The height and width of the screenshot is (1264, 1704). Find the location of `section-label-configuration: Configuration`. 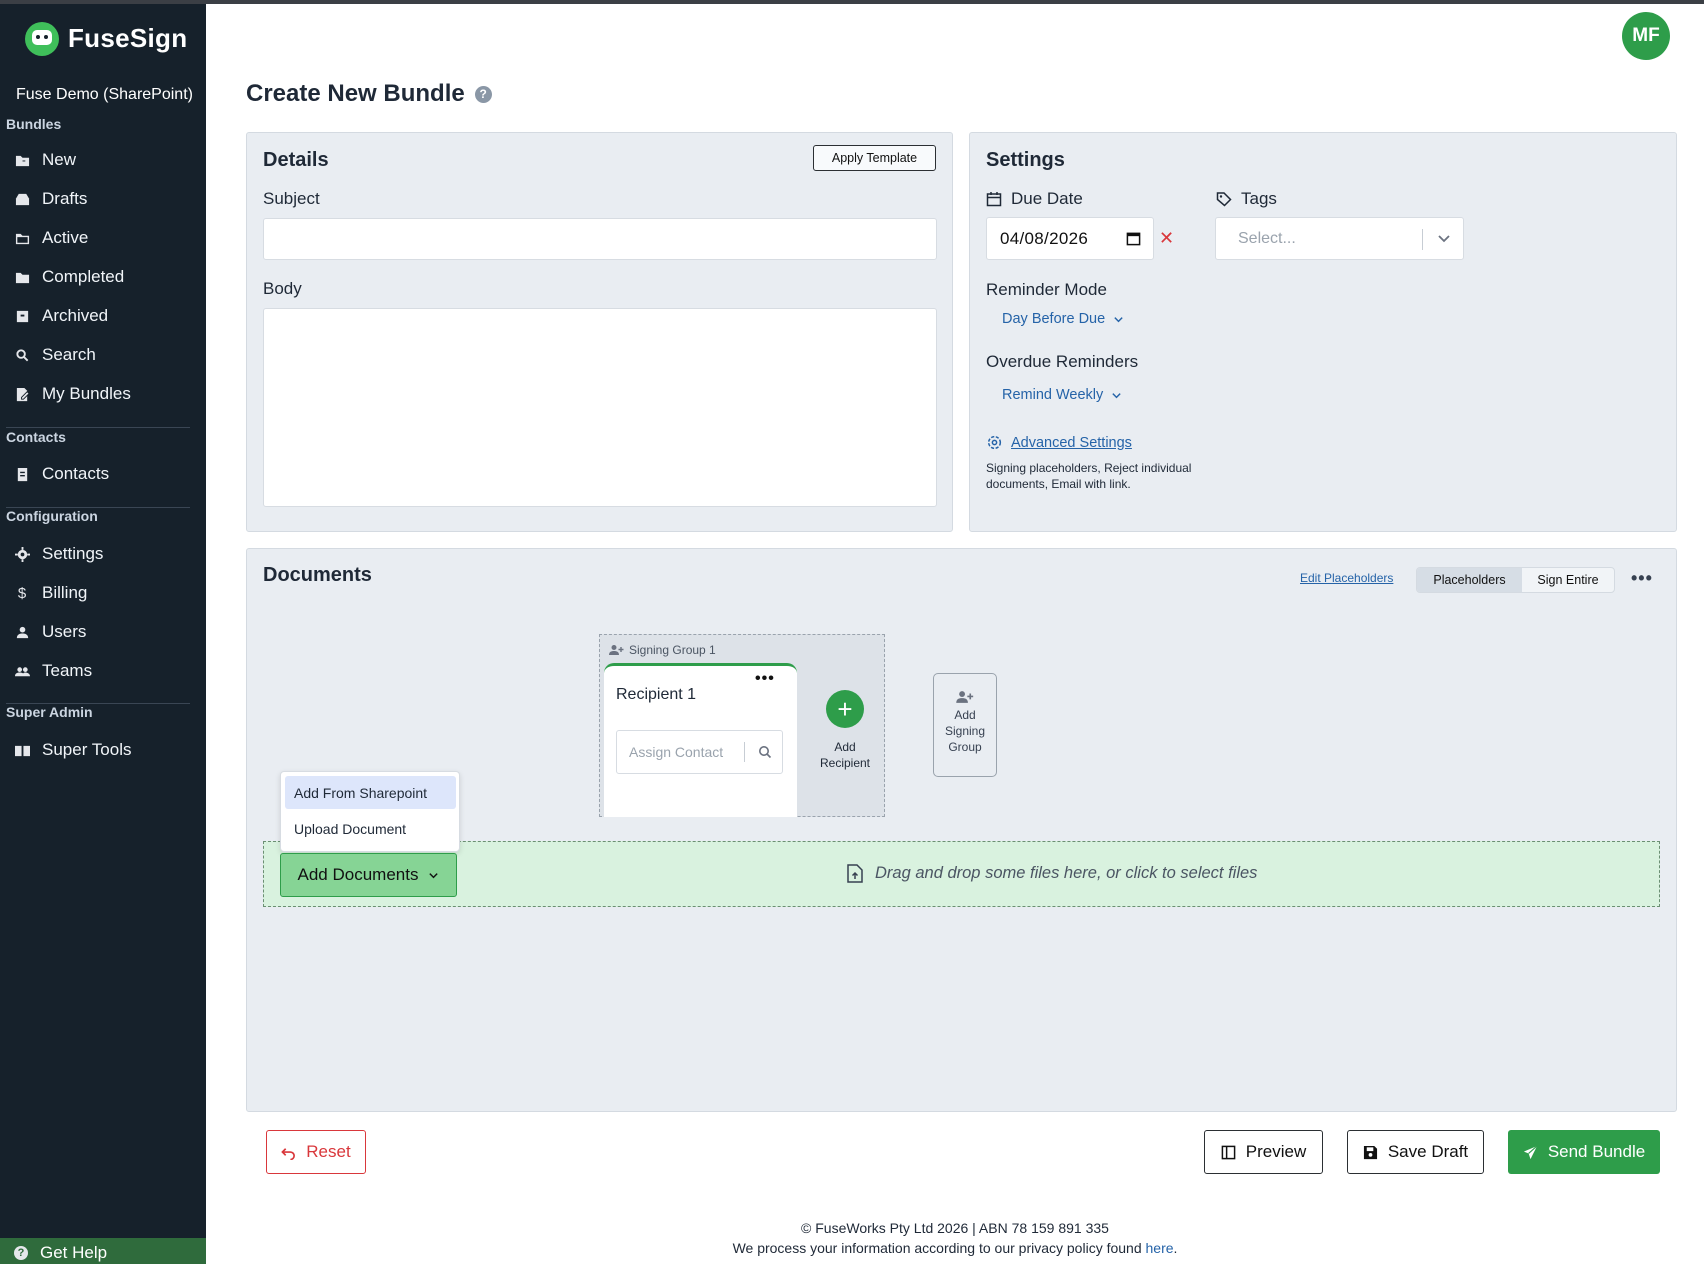

section-label-configuration: Configuration is located at coordinates (52, 516).